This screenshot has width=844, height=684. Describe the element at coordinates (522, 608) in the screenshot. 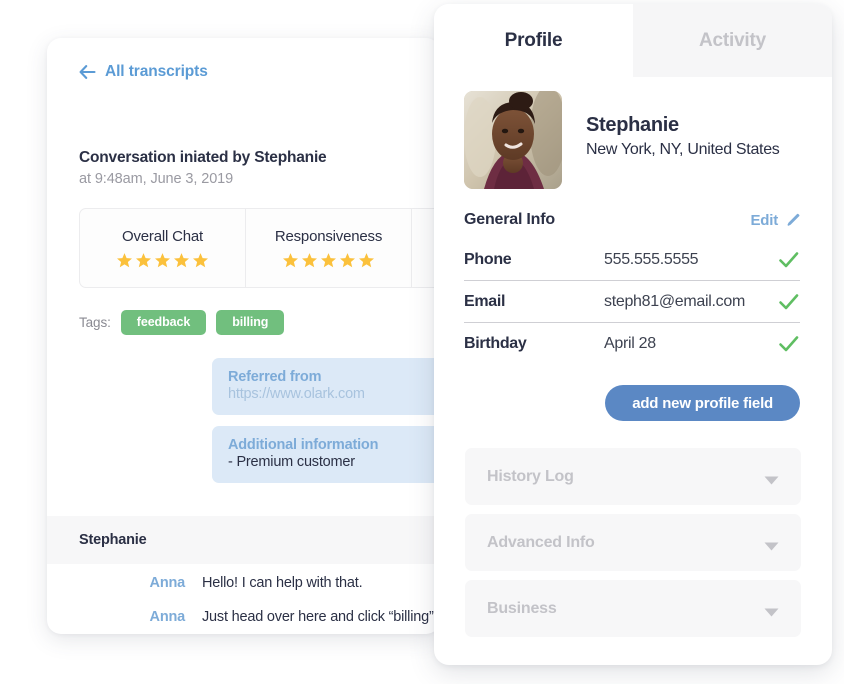

I see `accordion-label: Business` at that location.